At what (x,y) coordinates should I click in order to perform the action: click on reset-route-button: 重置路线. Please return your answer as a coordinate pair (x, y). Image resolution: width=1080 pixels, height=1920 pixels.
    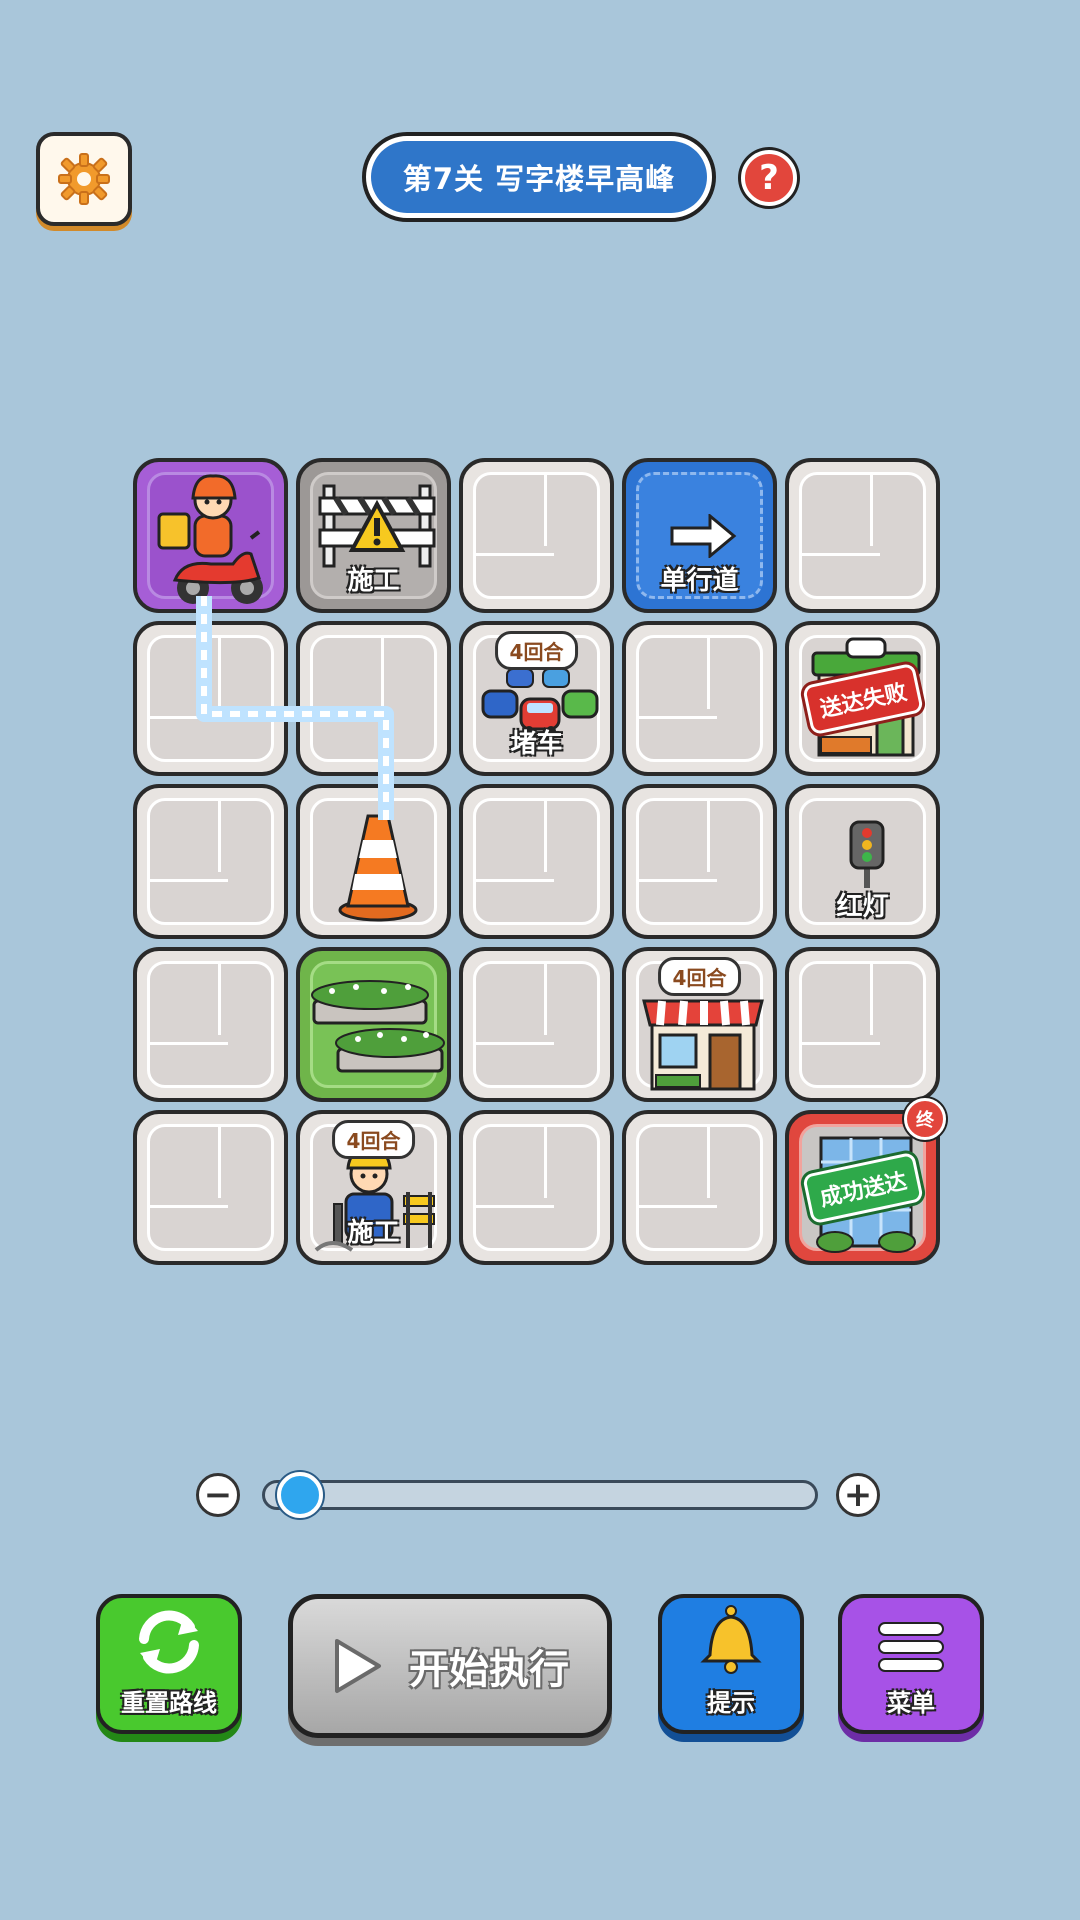
    Looking at the image, I should click on (169, 1664).